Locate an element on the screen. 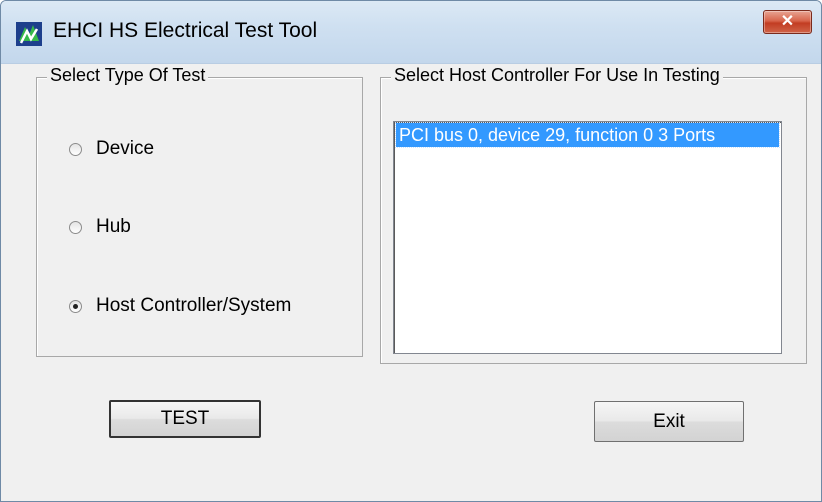 The height and width of the screenshot is (502, 822). radio-device: Device is located at coordinates (111, 149).